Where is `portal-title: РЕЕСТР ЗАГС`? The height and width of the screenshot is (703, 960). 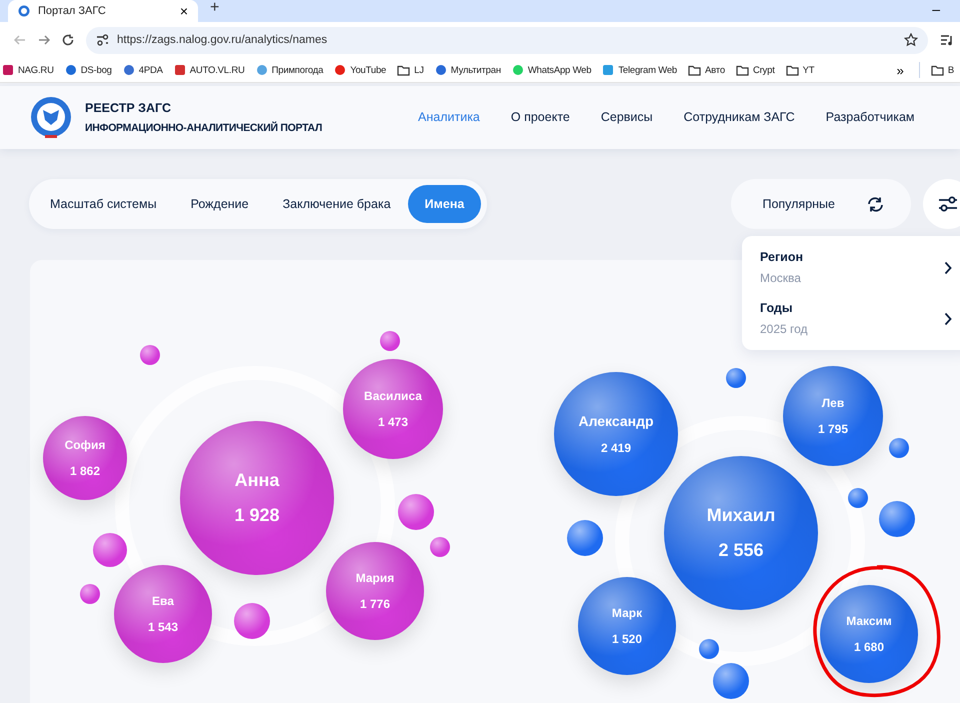
portal-title: РЕЕСТР ЗАГС is located at coordinates (128, 108).